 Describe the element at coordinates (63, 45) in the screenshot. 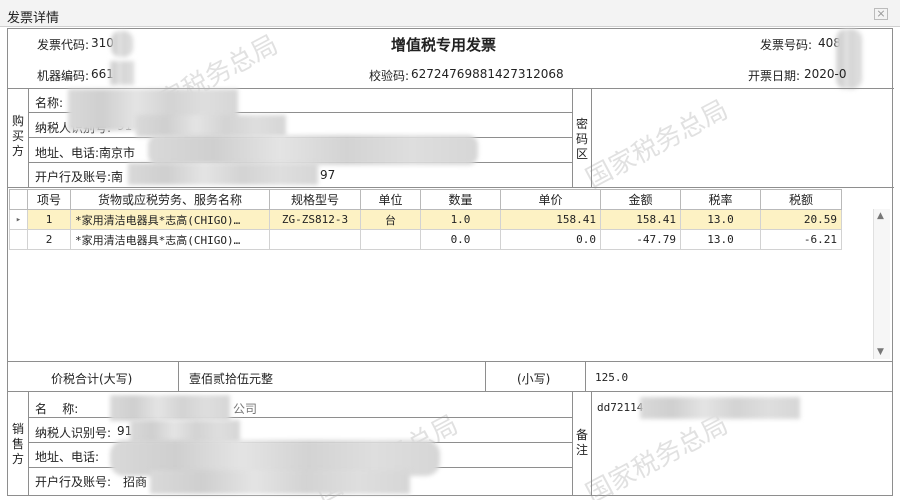

I see `invoice-code-label: 发票代码:` at that location.